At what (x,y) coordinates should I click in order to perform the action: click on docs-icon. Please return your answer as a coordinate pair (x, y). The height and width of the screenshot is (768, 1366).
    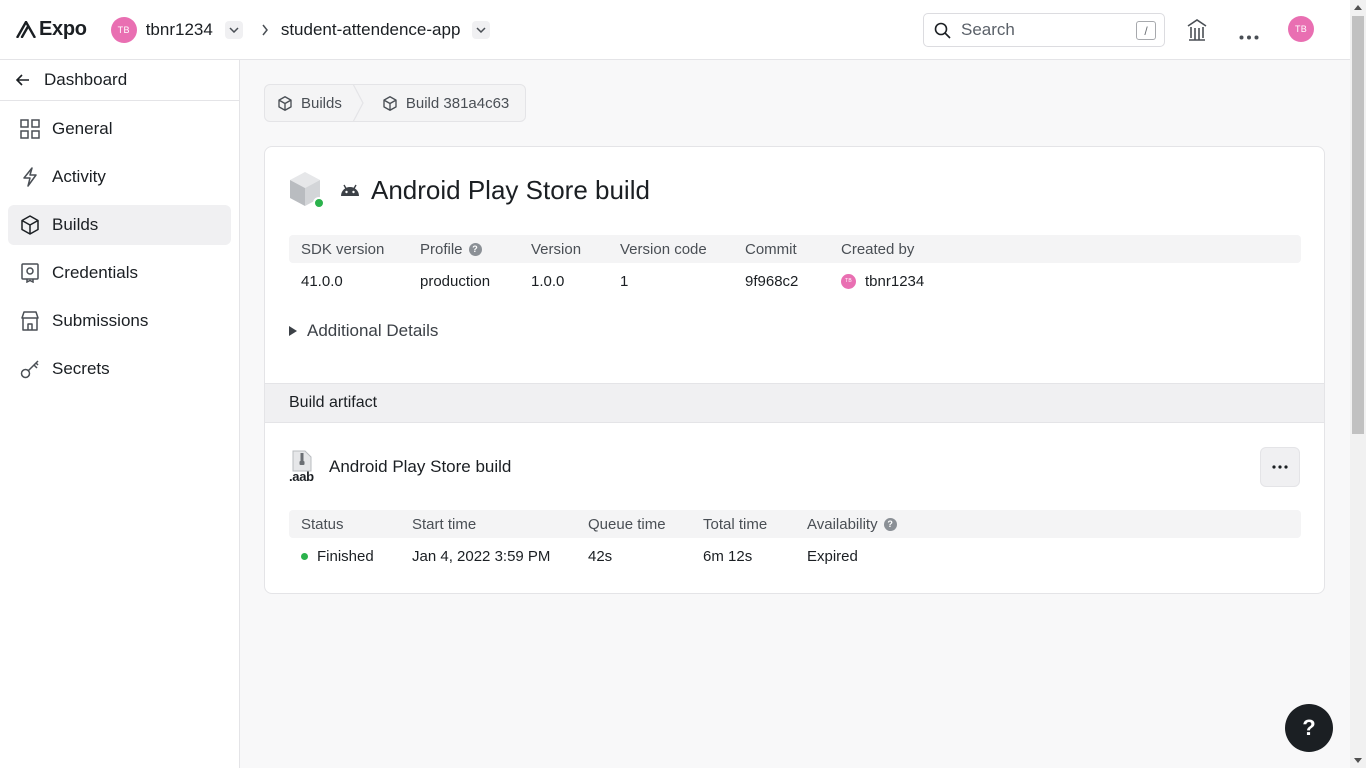
    Looking at the image, I should click on (1197, 32).